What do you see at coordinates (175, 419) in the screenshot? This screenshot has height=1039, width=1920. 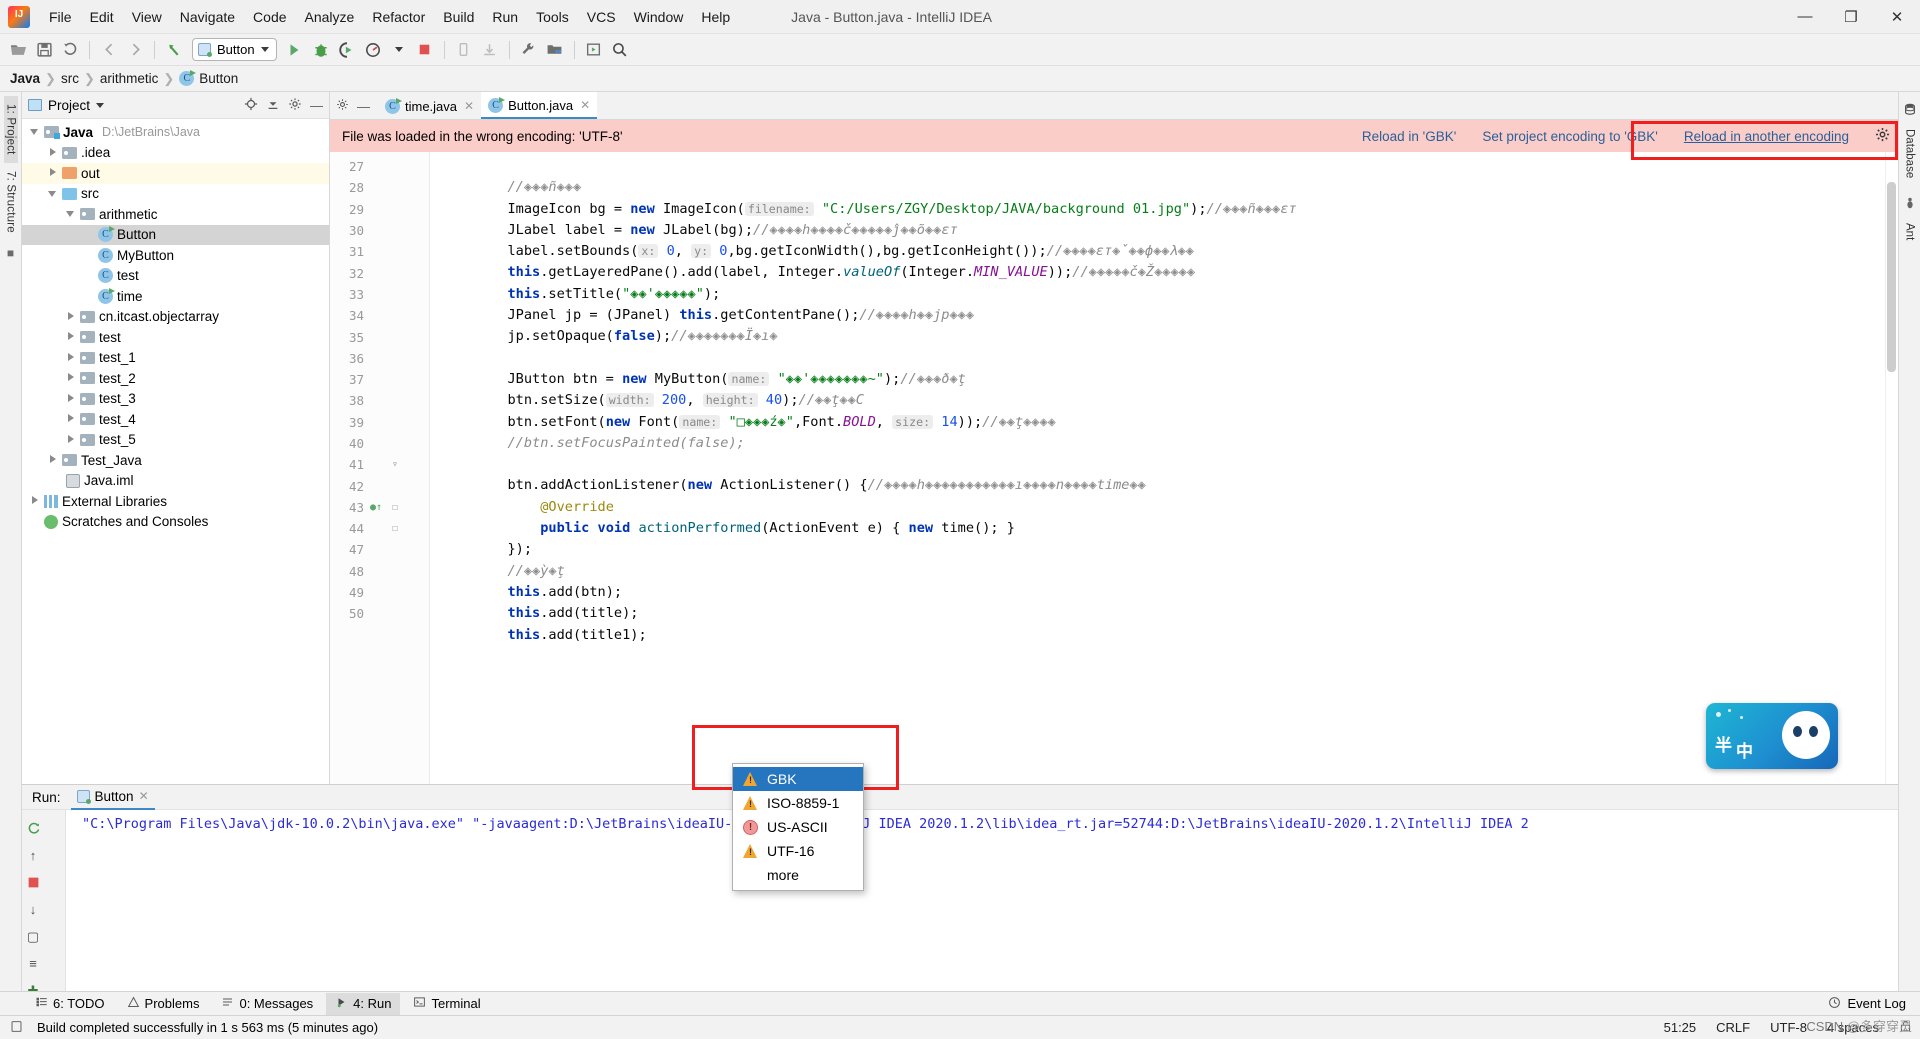 I see `tree-node-test-4: test_4` at bounding box center [175, 419].